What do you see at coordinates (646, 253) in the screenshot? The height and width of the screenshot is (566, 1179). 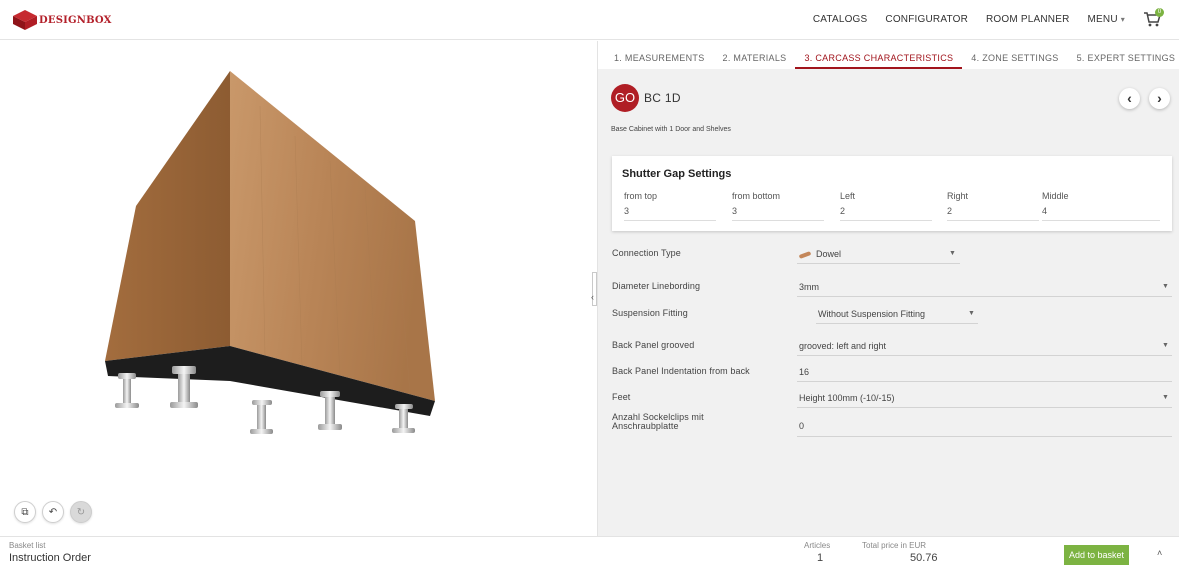 I see `connection-type-label: Connection Type` at bounding box center [646, 253].